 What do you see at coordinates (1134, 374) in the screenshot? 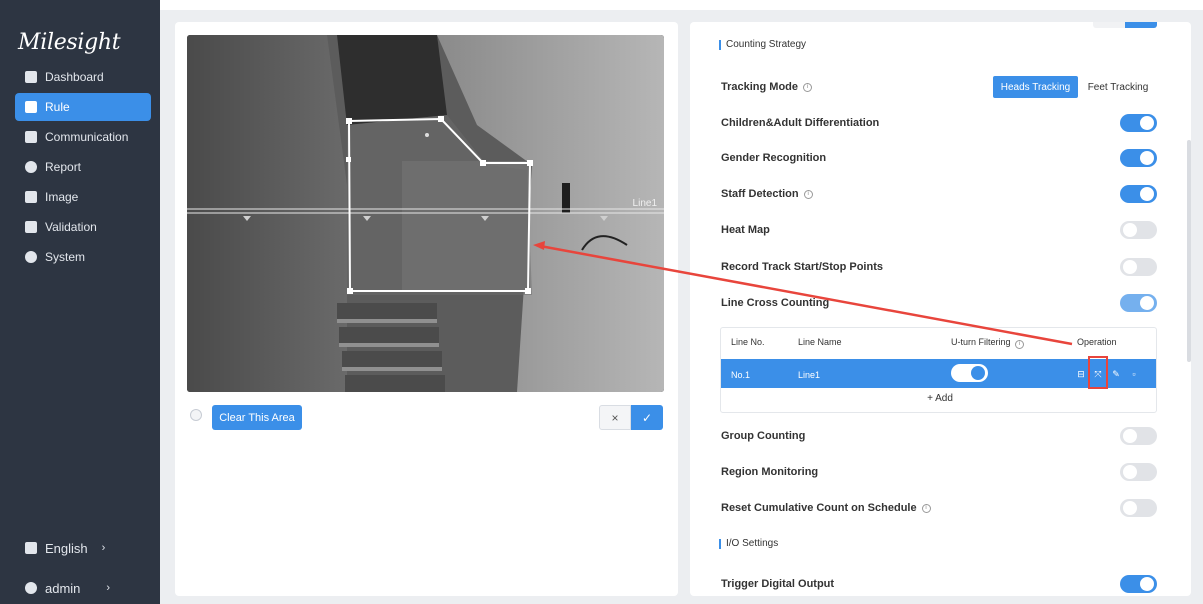
I see `delete-icon: ▫` at bounding box center [1134, 374].